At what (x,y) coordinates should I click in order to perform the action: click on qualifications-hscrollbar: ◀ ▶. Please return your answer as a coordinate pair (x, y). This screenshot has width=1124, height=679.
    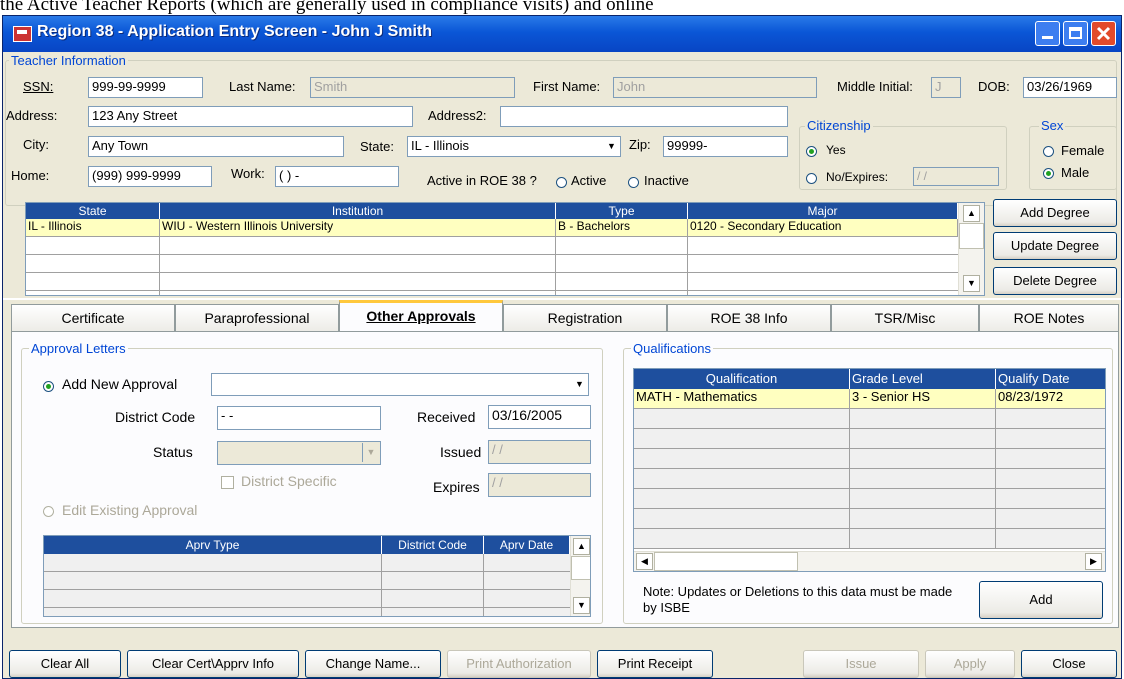
    Looking at the image, I should click on (869, 561).